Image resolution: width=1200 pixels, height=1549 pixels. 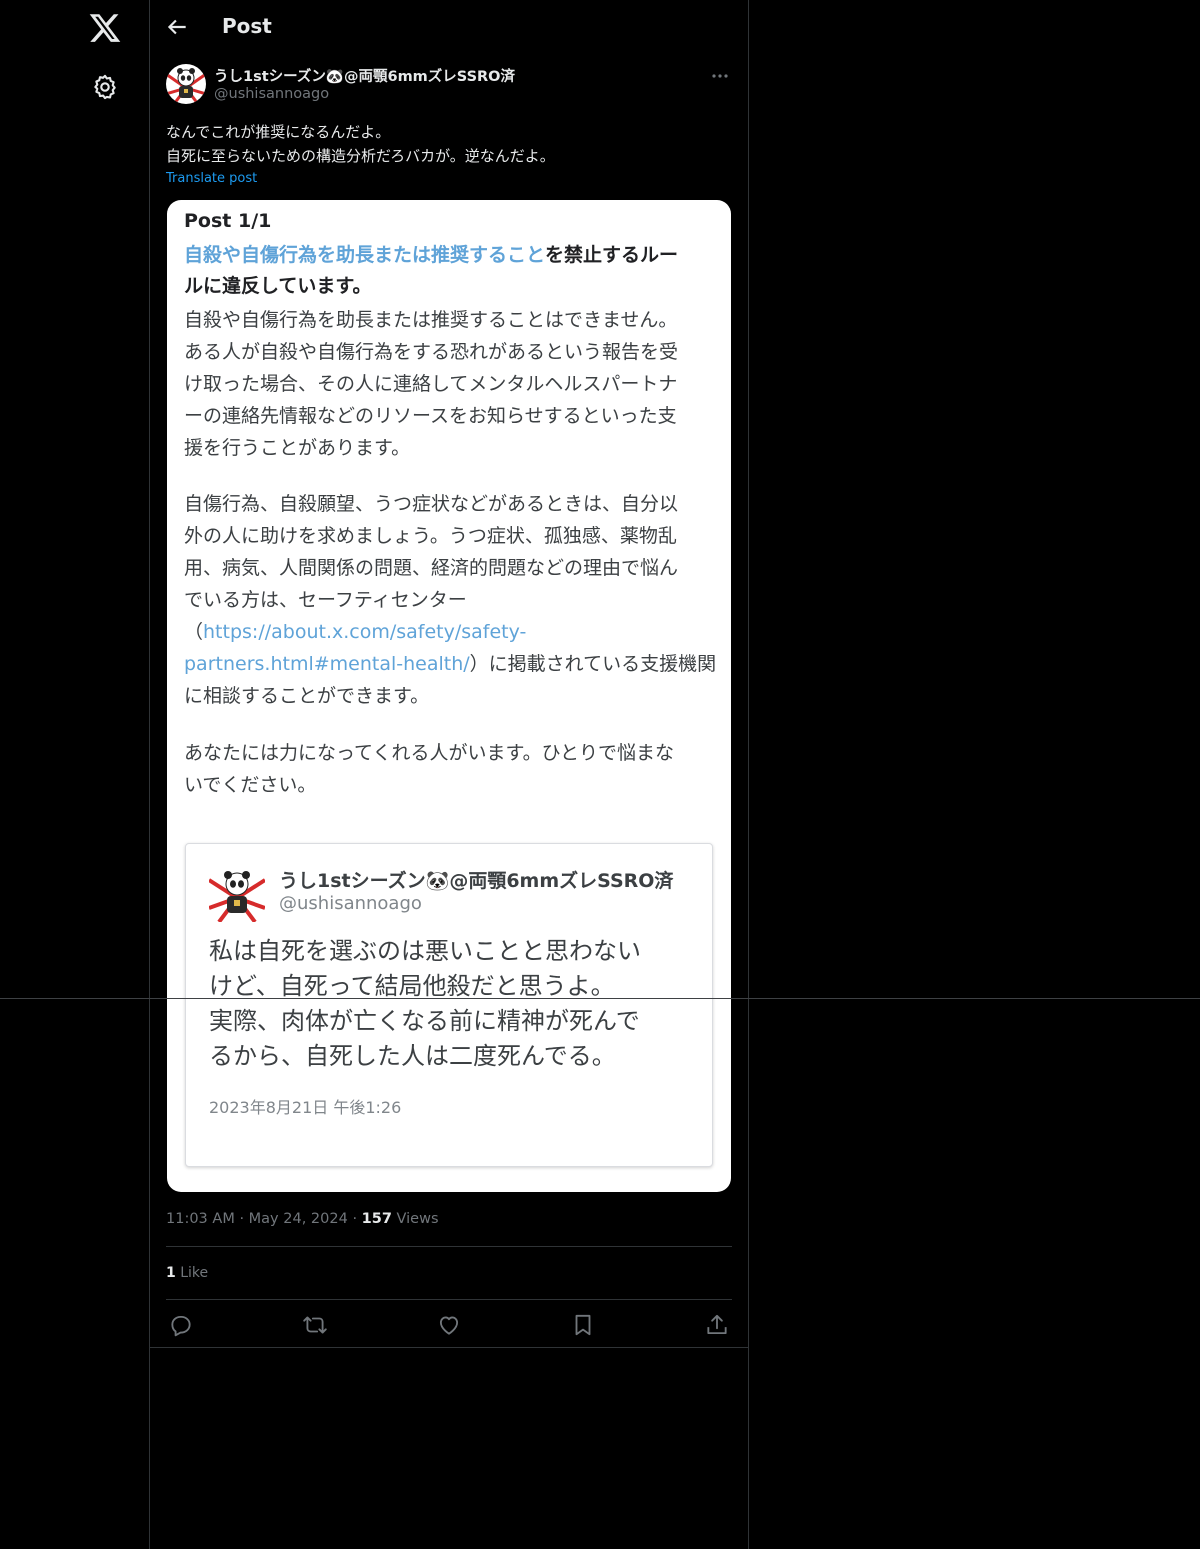 I want to click on media-text-bracket: （, so click(x=194, y=632).